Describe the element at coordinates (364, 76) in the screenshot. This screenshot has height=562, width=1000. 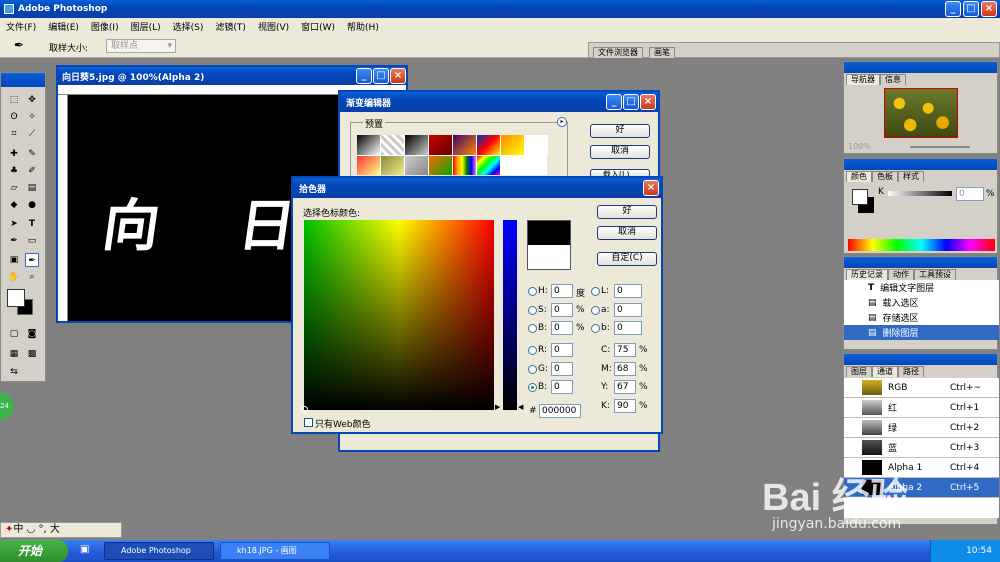
I see `doc-minimize-button: _` at that location.